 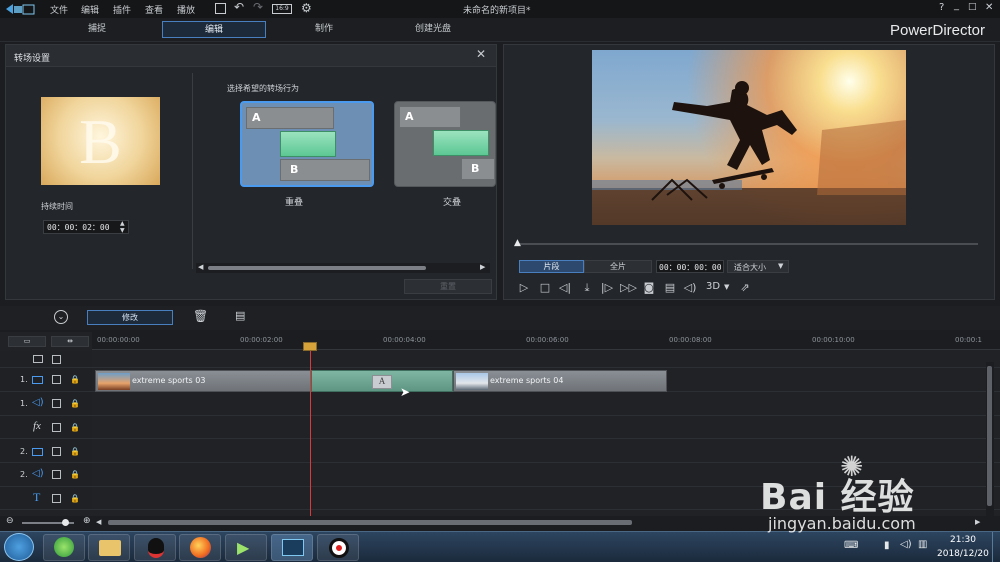 What do you see at coordinates (370, 522) in the screenshot?
I see `hscroll-thumb` at bounding box center [370, 522].